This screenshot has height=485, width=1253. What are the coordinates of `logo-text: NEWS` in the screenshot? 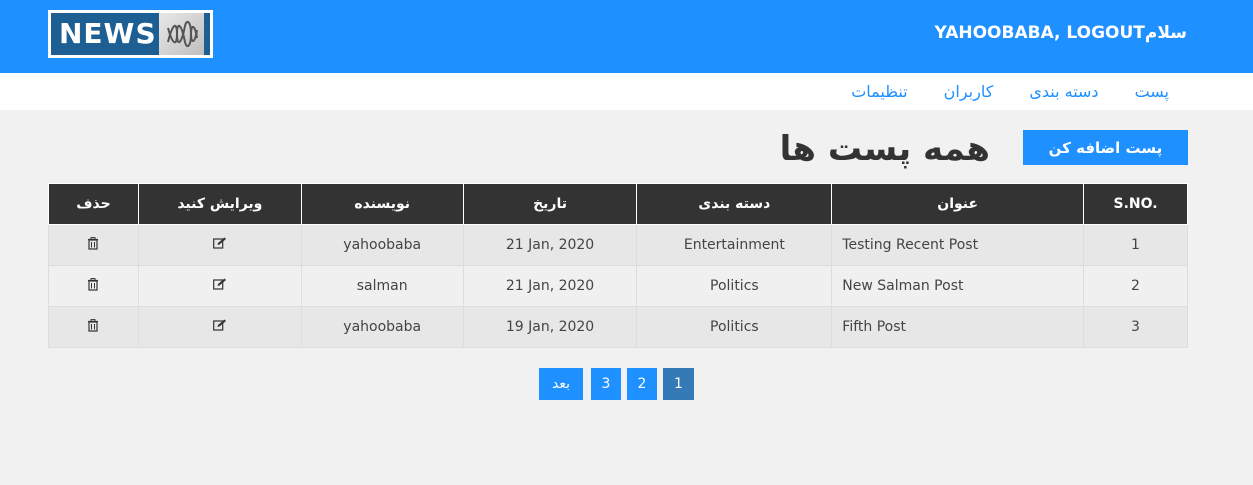 It's located at (108, 33).